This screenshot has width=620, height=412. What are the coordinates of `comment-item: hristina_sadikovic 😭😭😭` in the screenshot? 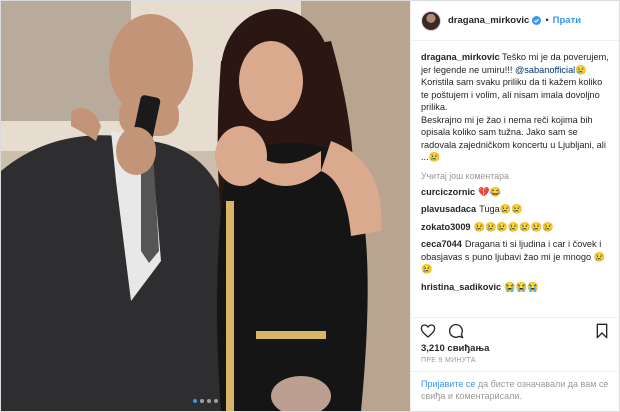 It's located at (515, 287).